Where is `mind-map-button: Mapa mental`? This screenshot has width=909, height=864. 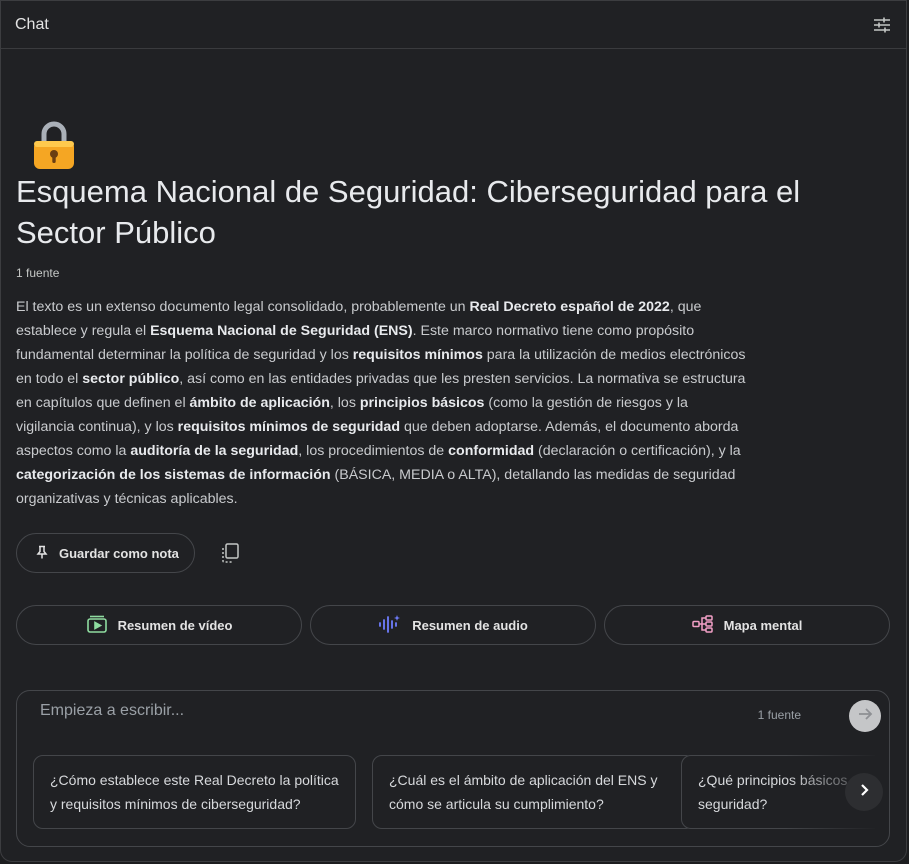 mind-map-button: Mapa mental is located at coordinates (747, 625).